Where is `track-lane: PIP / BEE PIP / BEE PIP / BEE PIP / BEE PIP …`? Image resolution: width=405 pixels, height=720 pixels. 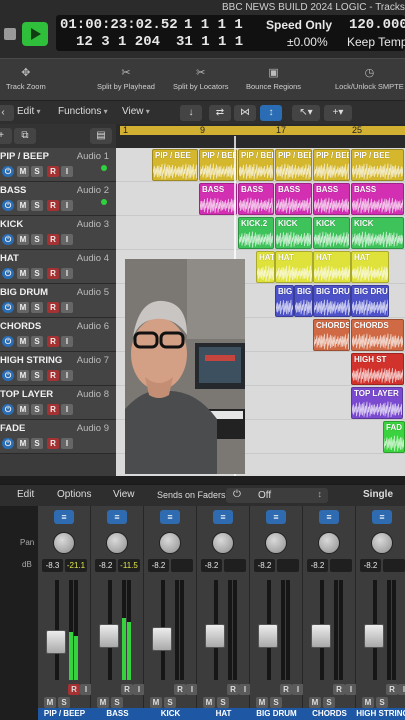
track-lane: PIP / BEE PIP / BEE PIP / BEE PIP / BEE PIP … is located at coordinates (260, 165).